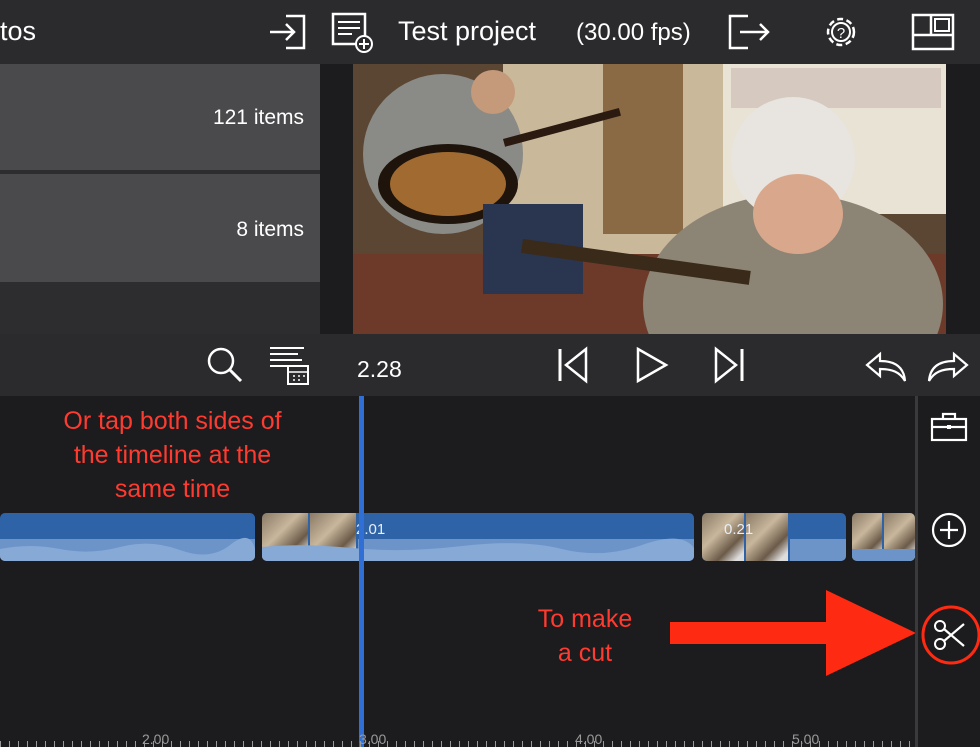 Image resolution: width=980 pixels, height=747 pixels. Describe the element at coordinates (729, 367) in the screenshot. I see `skip-to-end-icon` at that location.